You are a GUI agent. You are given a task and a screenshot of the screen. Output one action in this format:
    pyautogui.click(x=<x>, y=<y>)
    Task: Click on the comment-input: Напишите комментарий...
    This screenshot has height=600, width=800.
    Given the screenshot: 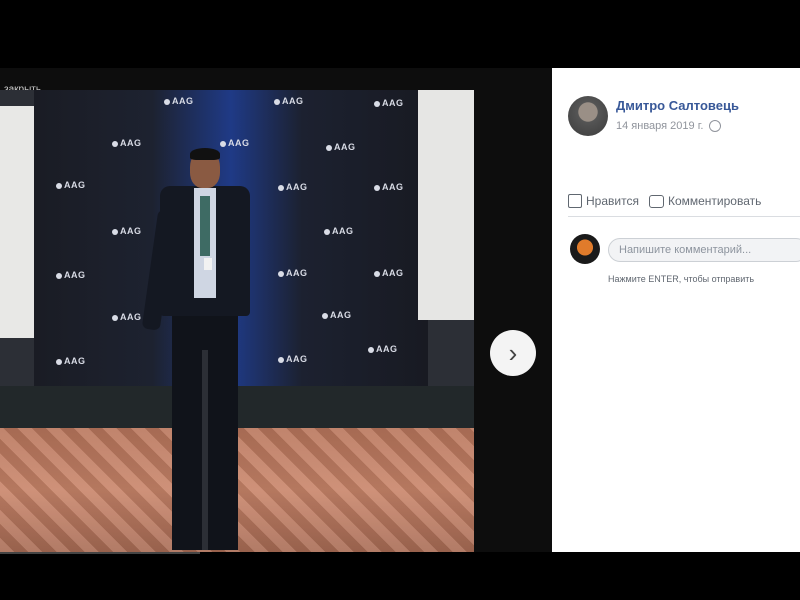 What is the action you would take?
    pyautogui.click(x=704, y=250)
    